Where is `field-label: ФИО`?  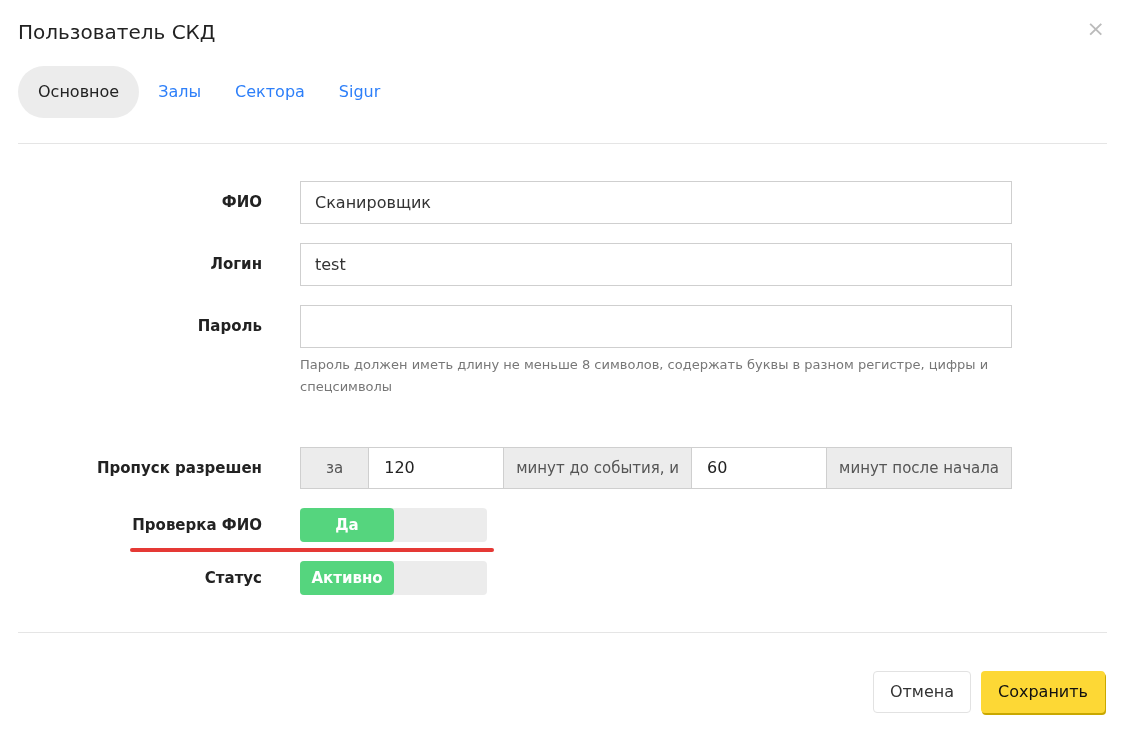 field-label: ФИО is located at coordinates (241, 202).